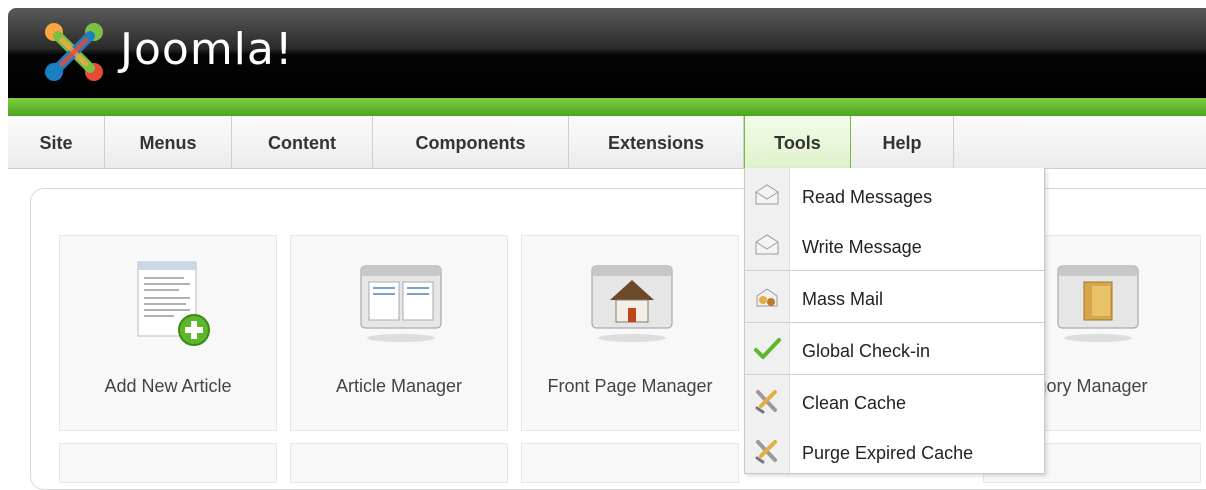 The height and width of the screenshot is (490, 1206). What do you see at coordinates (767, 297) in the screenshot?
I see `mass-mail-icon` at bounding box center [767, 297].